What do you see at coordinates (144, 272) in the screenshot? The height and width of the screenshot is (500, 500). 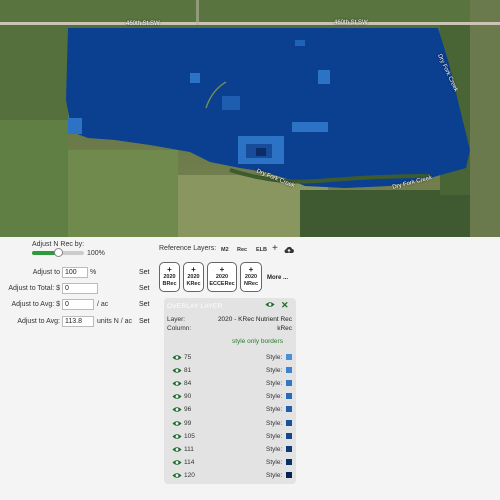 I see `set-percent-button: Set` at bounding box center [144, 272].